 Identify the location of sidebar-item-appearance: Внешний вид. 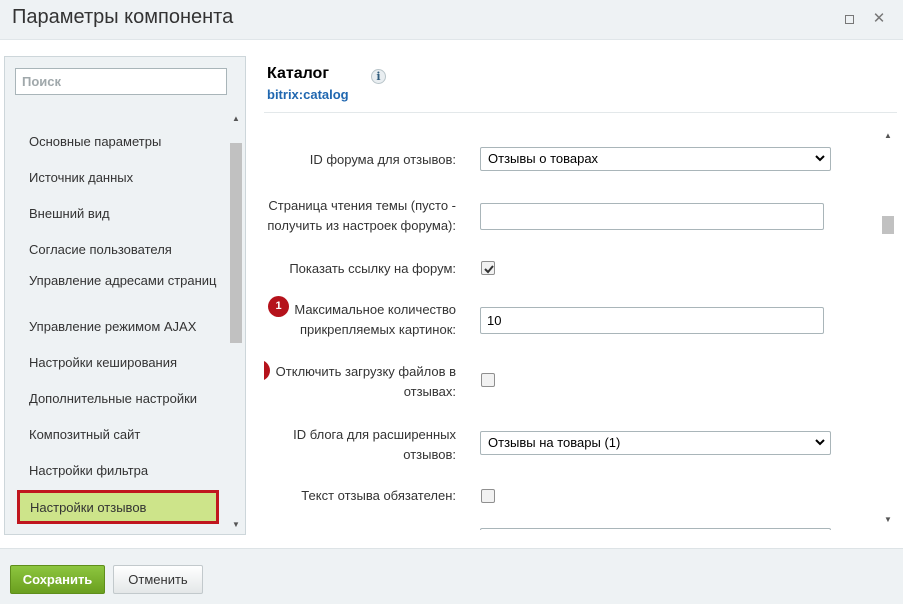
(127, 213).